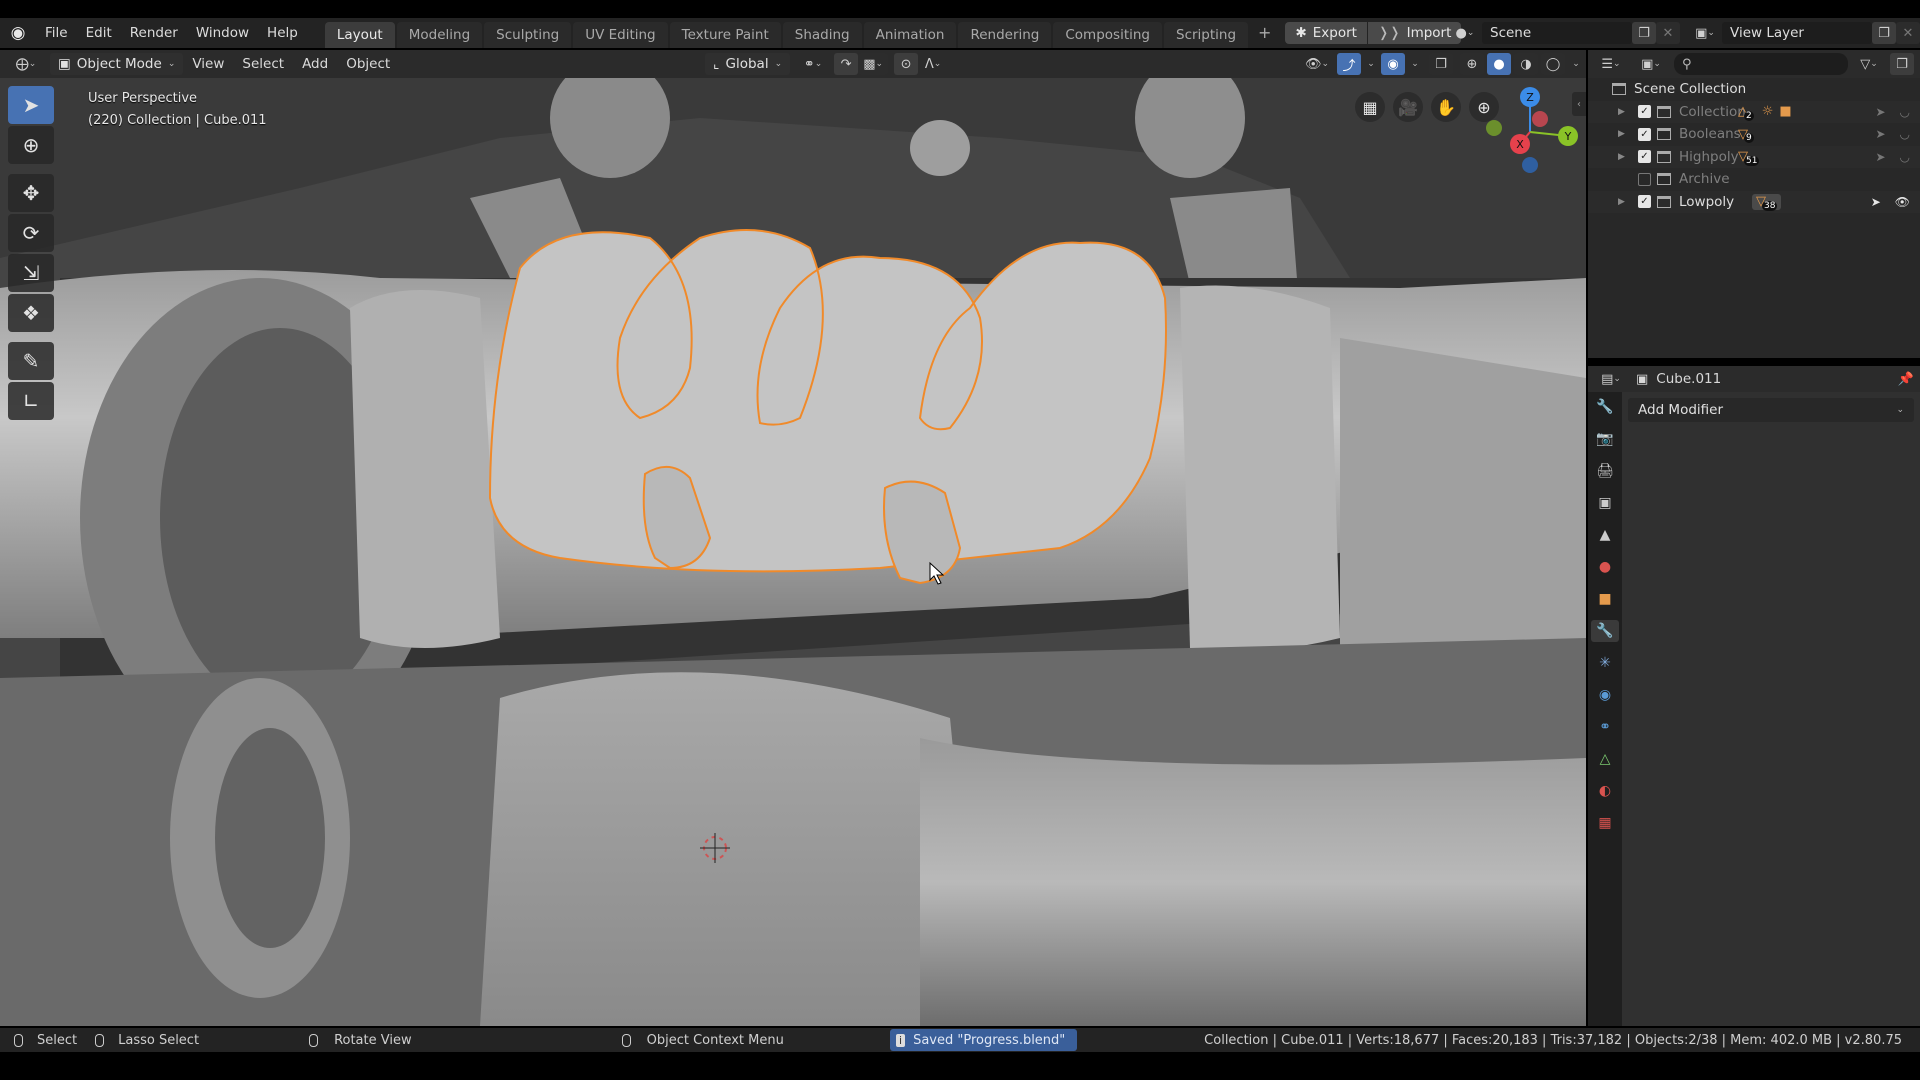 This screenshot has width=1920, height=1080. I want to click on view-layer-tab: ▣, so click(1605, 503).